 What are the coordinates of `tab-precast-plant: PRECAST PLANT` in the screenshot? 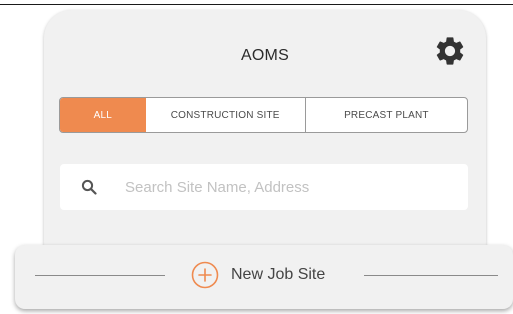 It's located at (386, 115).